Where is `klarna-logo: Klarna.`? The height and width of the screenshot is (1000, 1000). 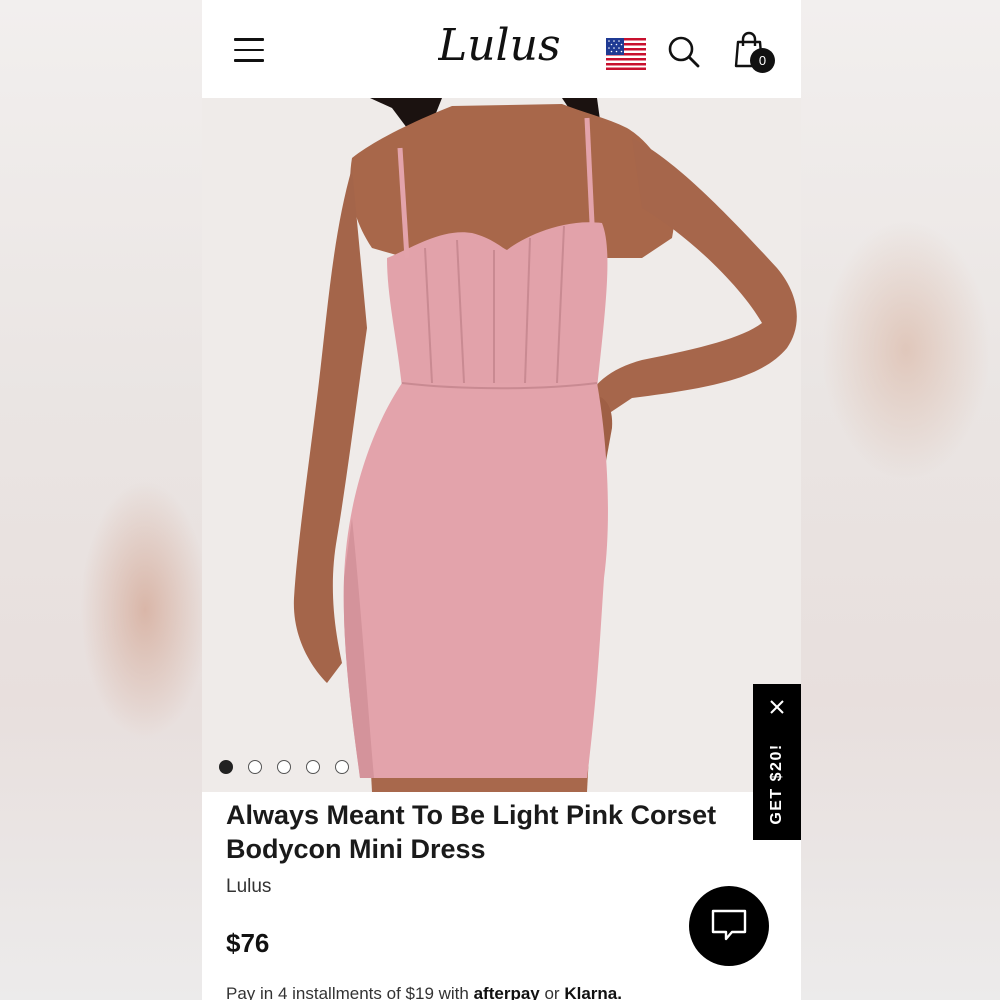
klarna-logo: Klarna. is located at coordinates (593, 992).